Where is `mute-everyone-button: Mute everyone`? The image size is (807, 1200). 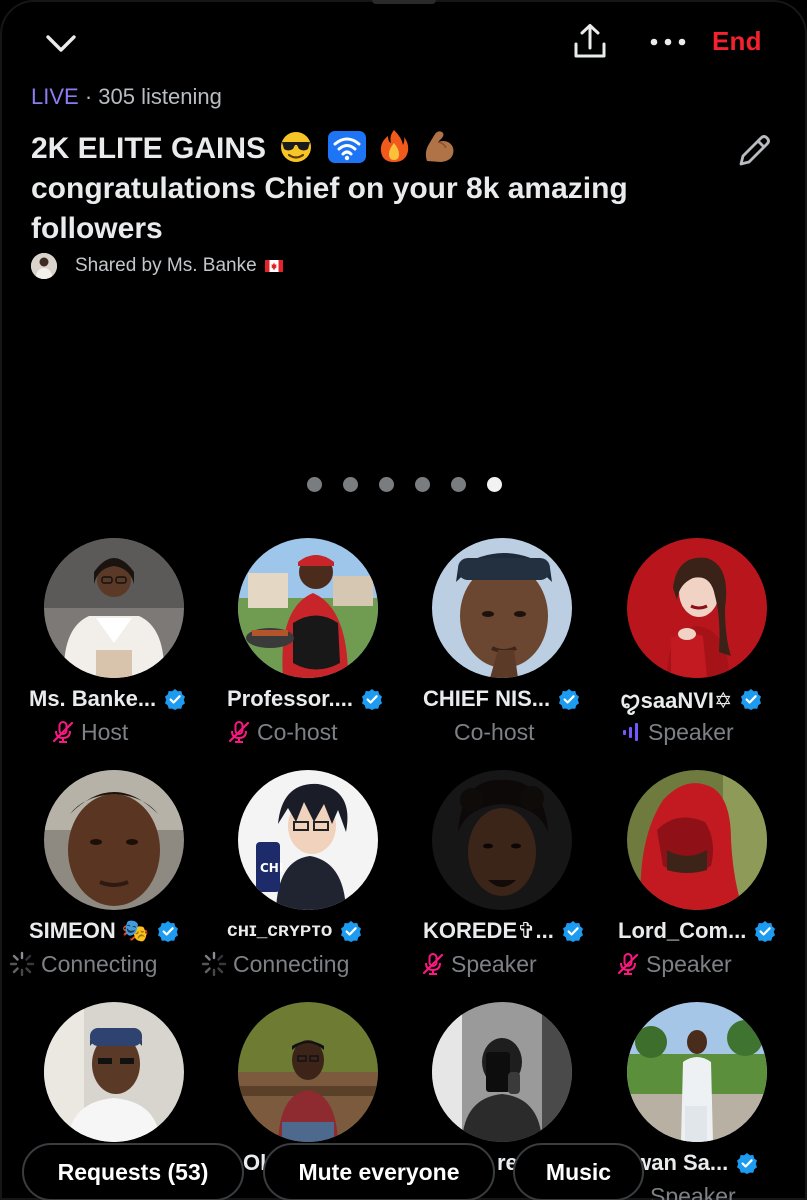 mute-everyone-button: Mute everyone is located at coordinates (379, 1171).